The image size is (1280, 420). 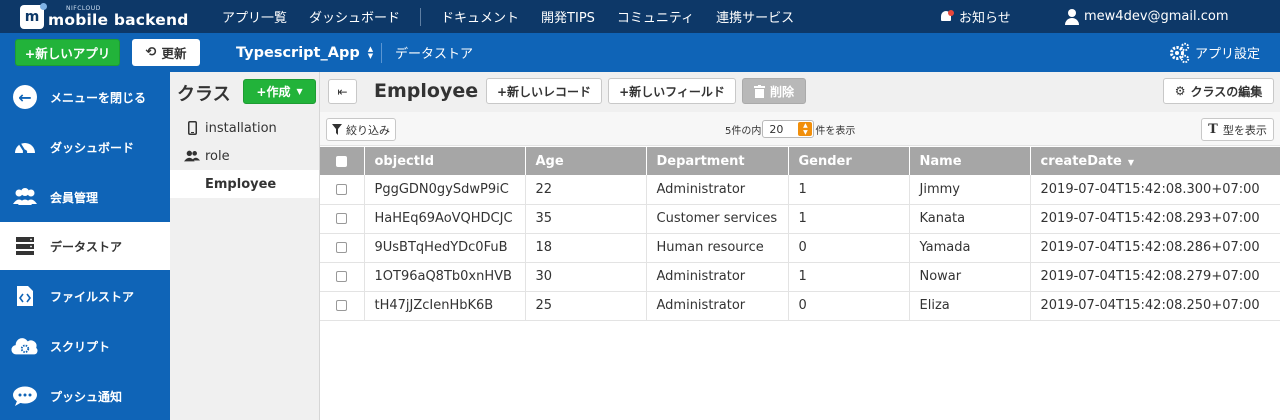 I want to click on stepper-arrows-icon: ▲ ▼, so click(x=805, y=129).